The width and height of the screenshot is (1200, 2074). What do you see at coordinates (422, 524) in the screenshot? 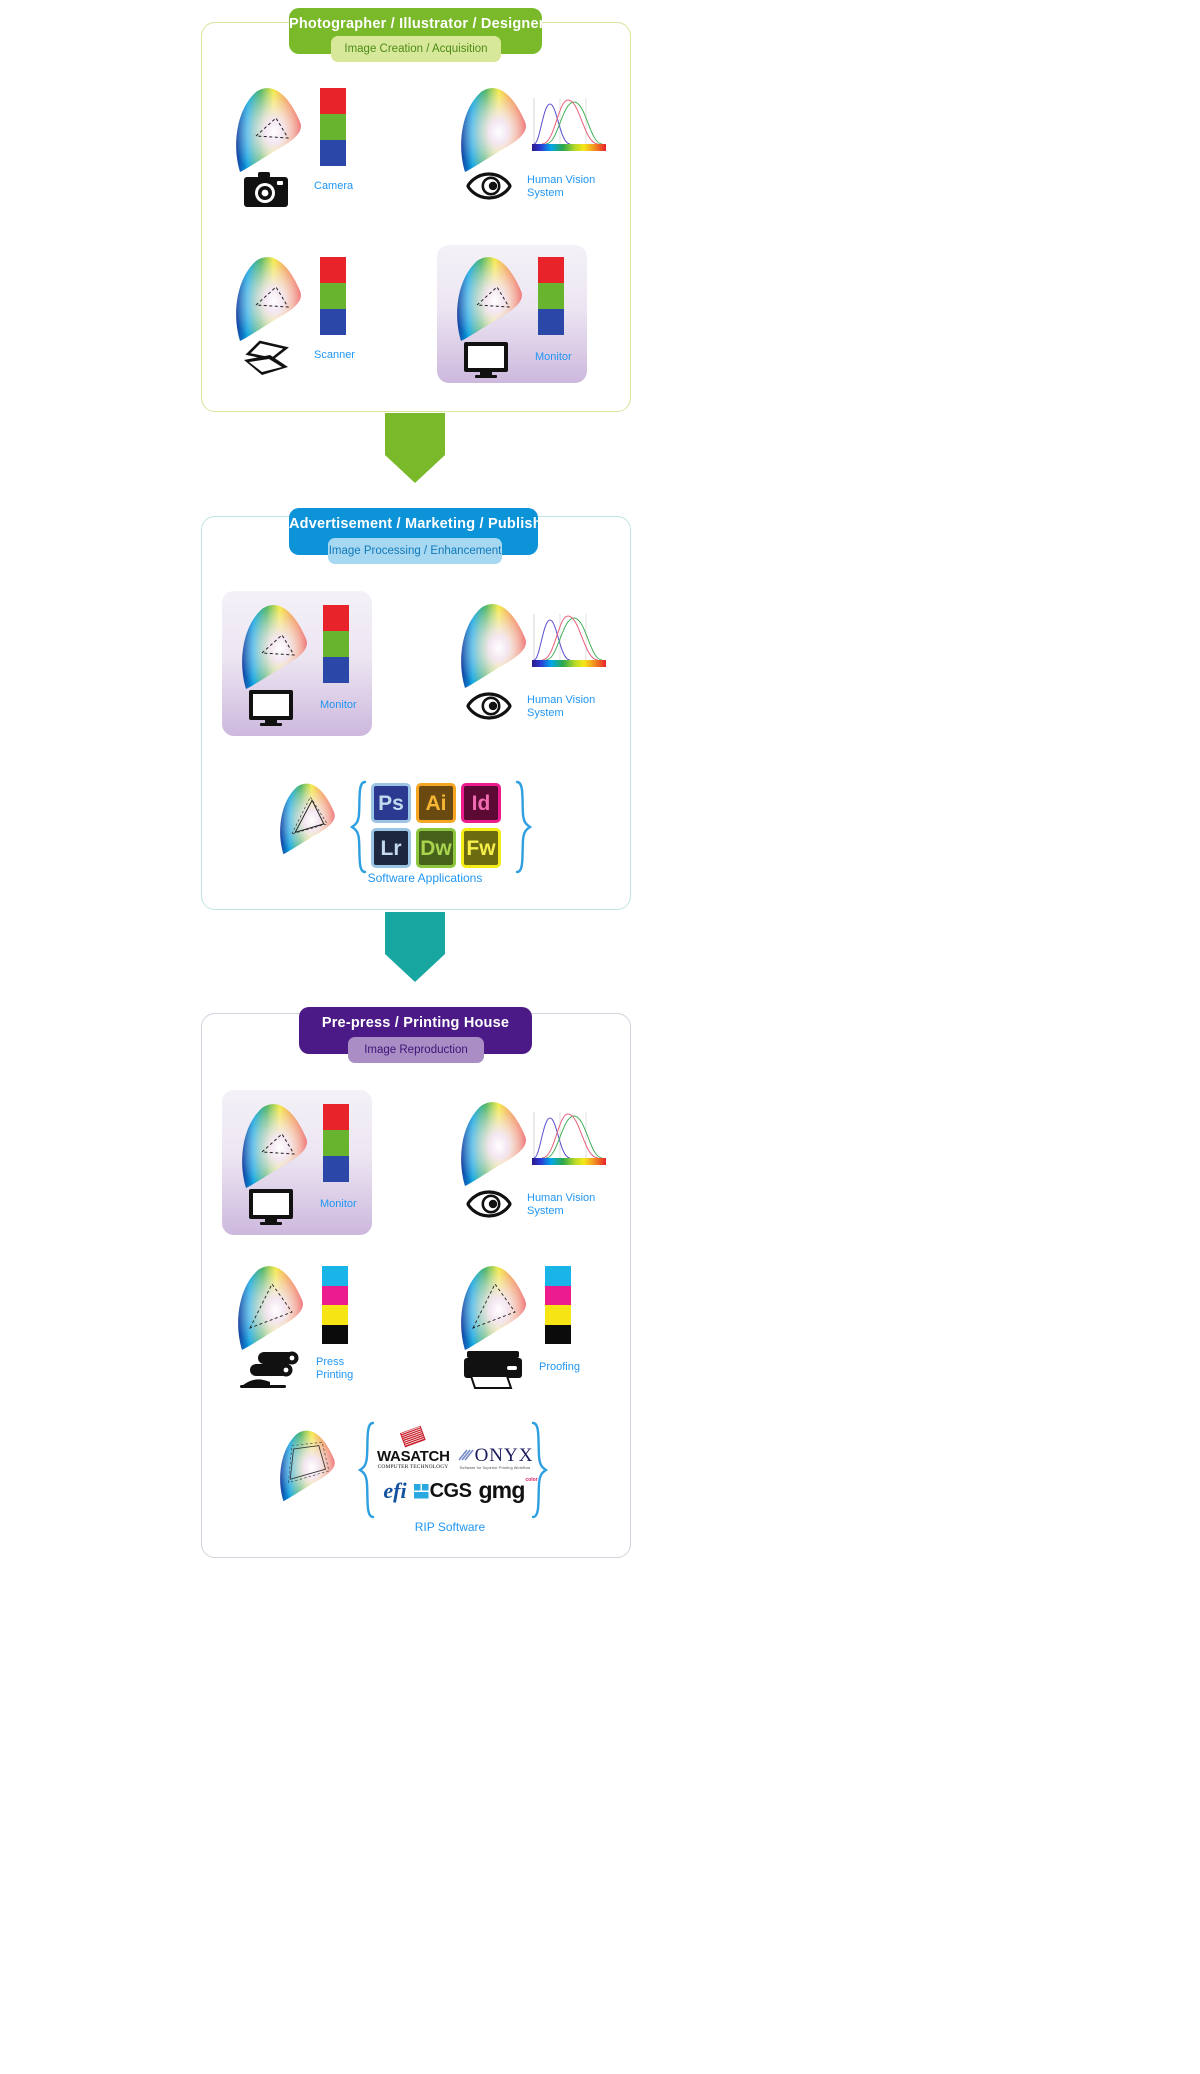
I see `stage-header-label: Advertisement / Marketing / Publisher` at bounding box center [422, 524].